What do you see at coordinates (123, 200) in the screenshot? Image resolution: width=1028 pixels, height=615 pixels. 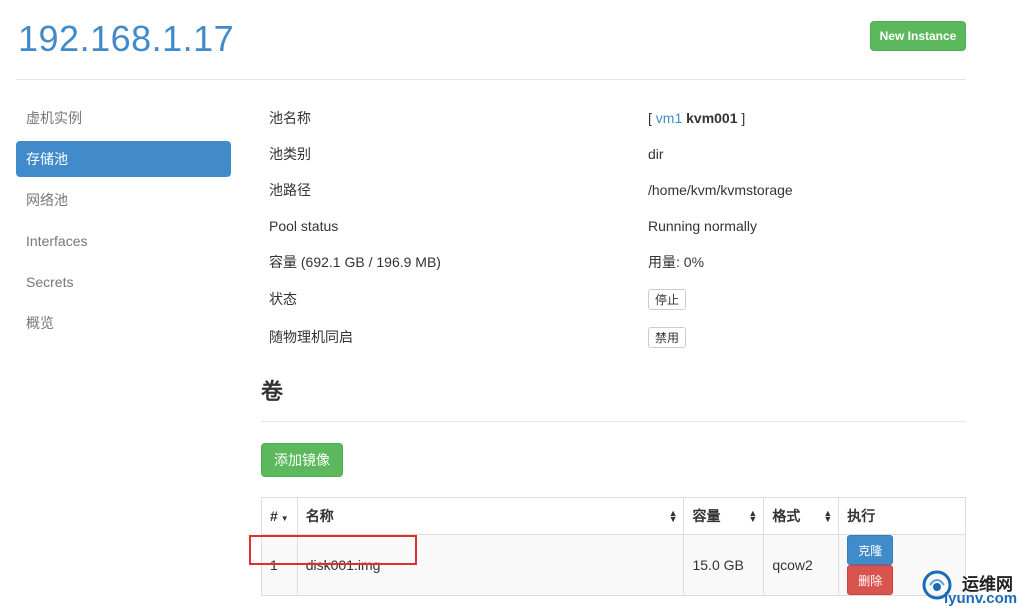 I see `sidebar-item-network-pools: 网络池` at bounding box center [123, 200].